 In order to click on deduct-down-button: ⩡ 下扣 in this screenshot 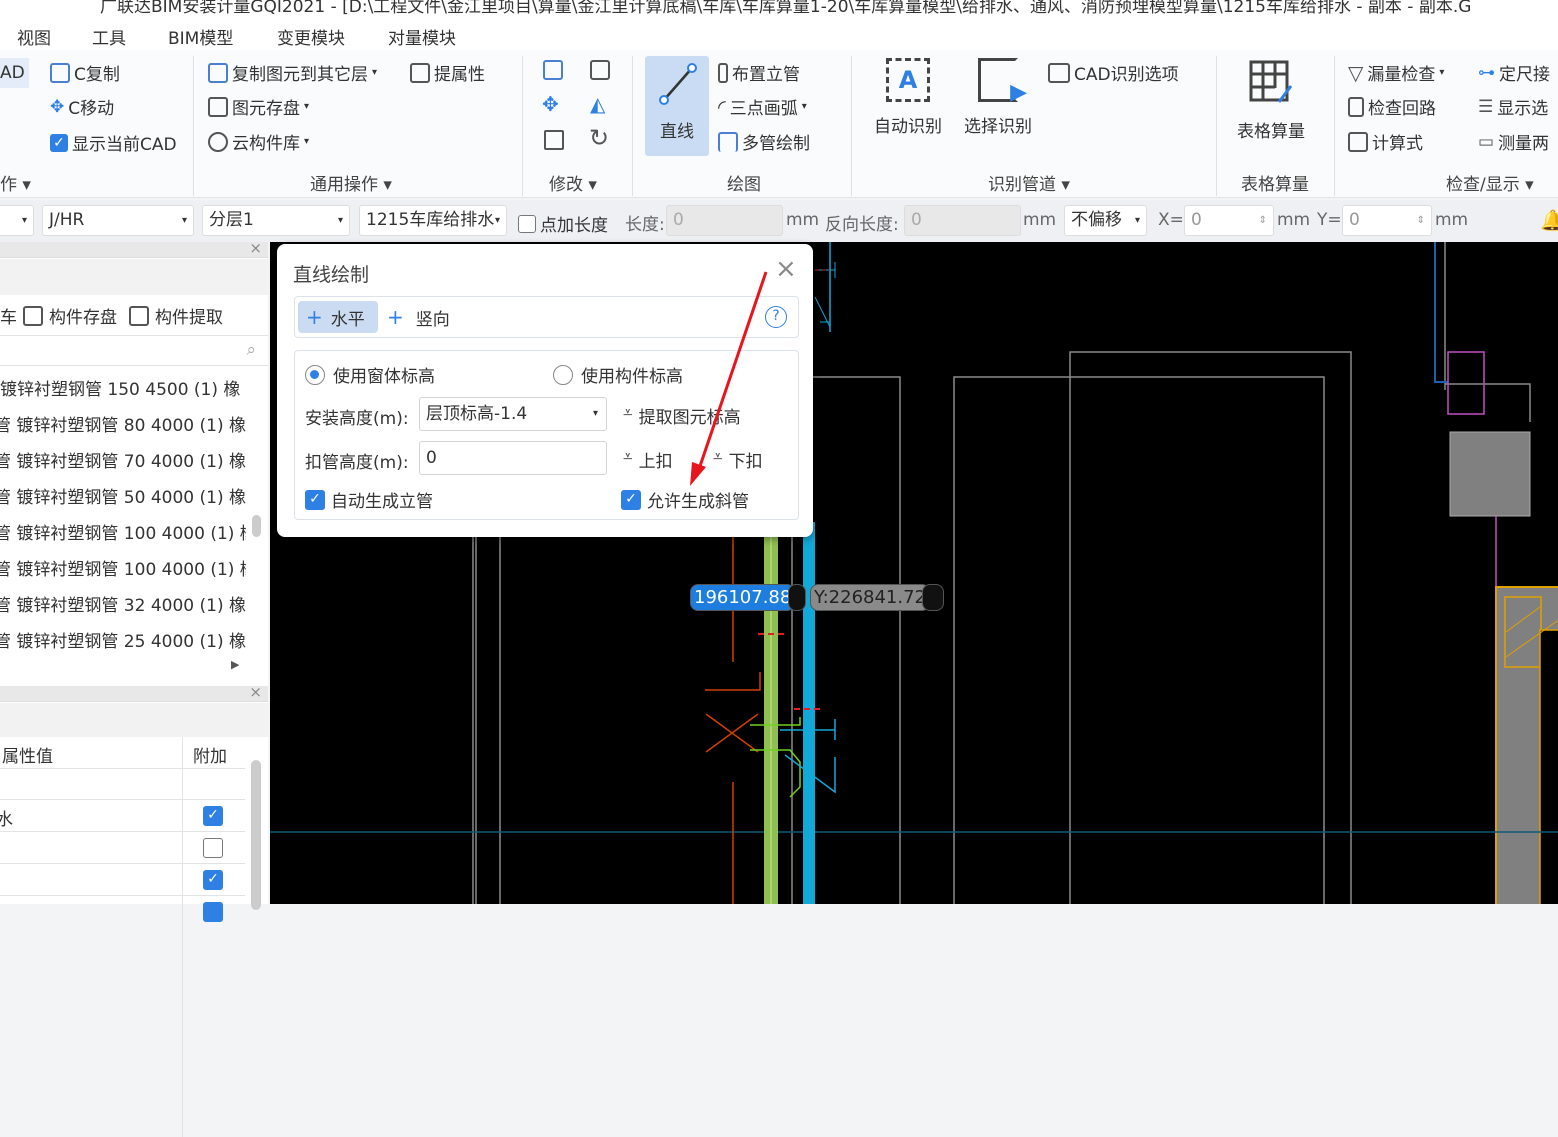, I will do `click(738, 459)`.